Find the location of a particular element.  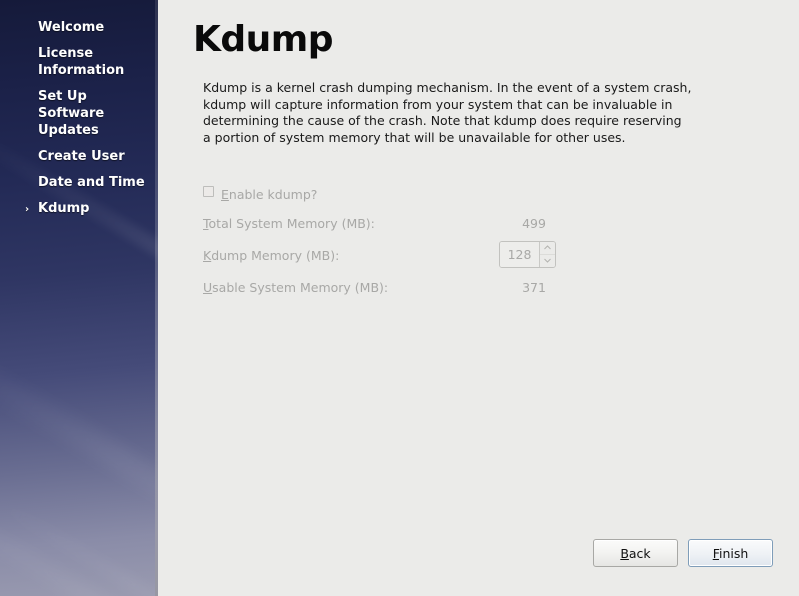

sidebar-item-welcome: Welcome is located at coordinates (79, 27).